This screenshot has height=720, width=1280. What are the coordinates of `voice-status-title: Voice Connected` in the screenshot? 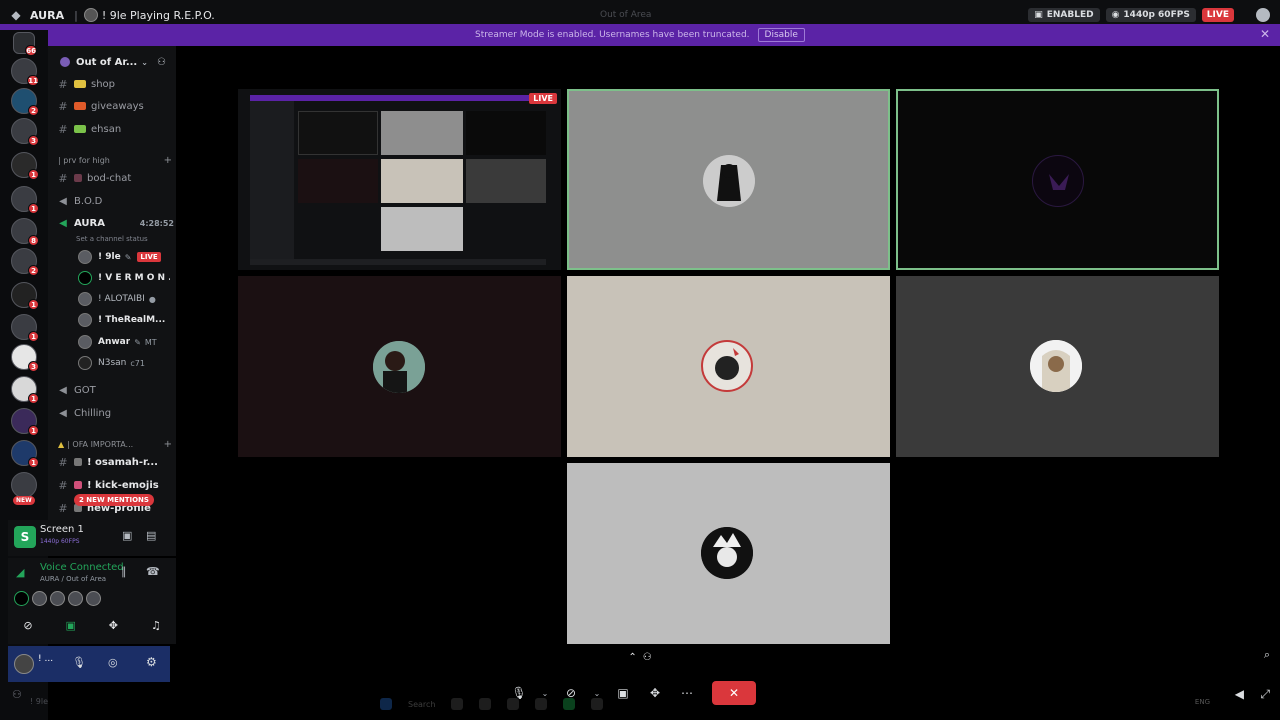 It's located at (82, 567).